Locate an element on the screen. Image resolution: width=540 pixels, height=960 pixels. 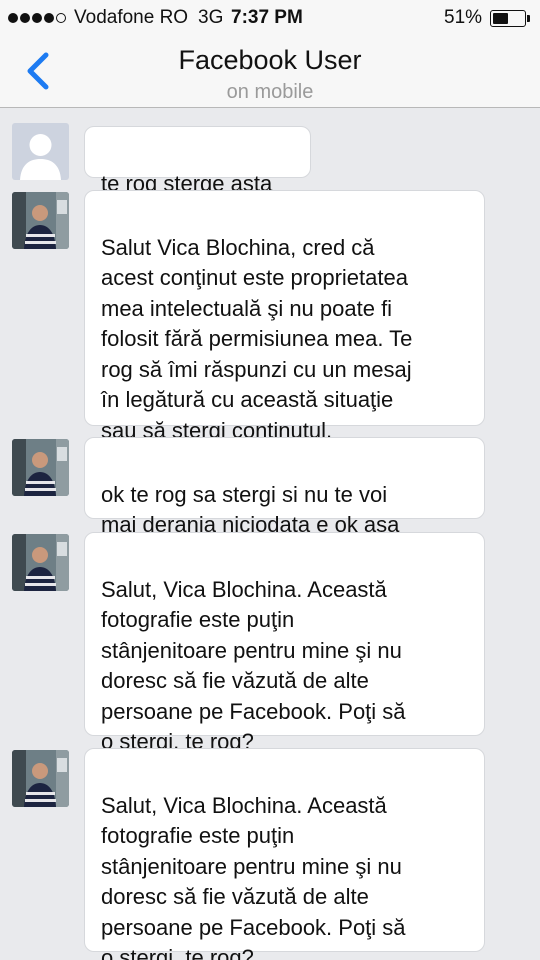
default-avatar-icon is located at coordinates (40, 151).